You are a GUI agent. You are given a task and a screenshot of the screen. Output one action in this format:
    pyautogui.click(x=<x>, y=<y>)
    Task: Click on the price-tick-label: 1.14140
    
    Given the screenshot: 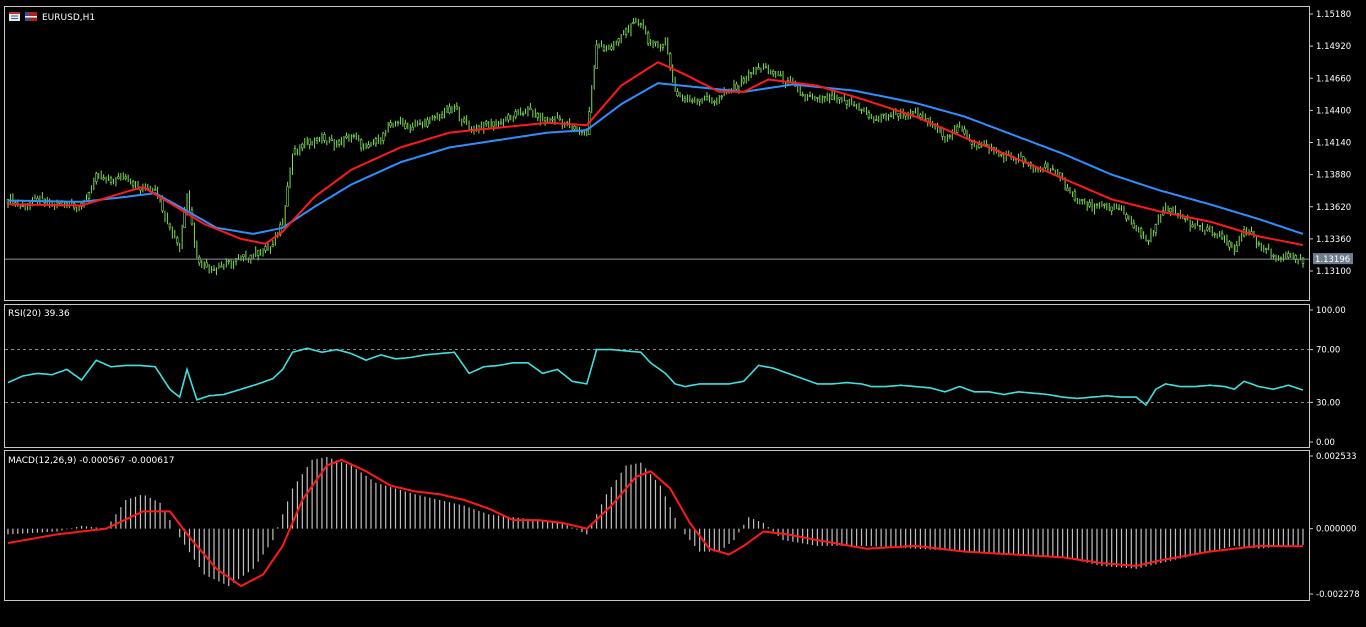 What is the action you would take?
    pyautogui.click(x=1333, y=144)
    